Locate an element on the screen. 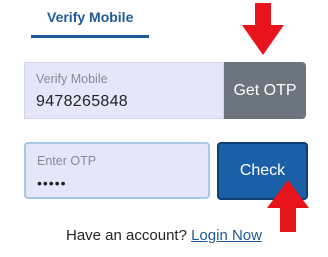 This screenshot has height=257, width=328. arrow-1-number: 1 is located at coordinates (308, 41).